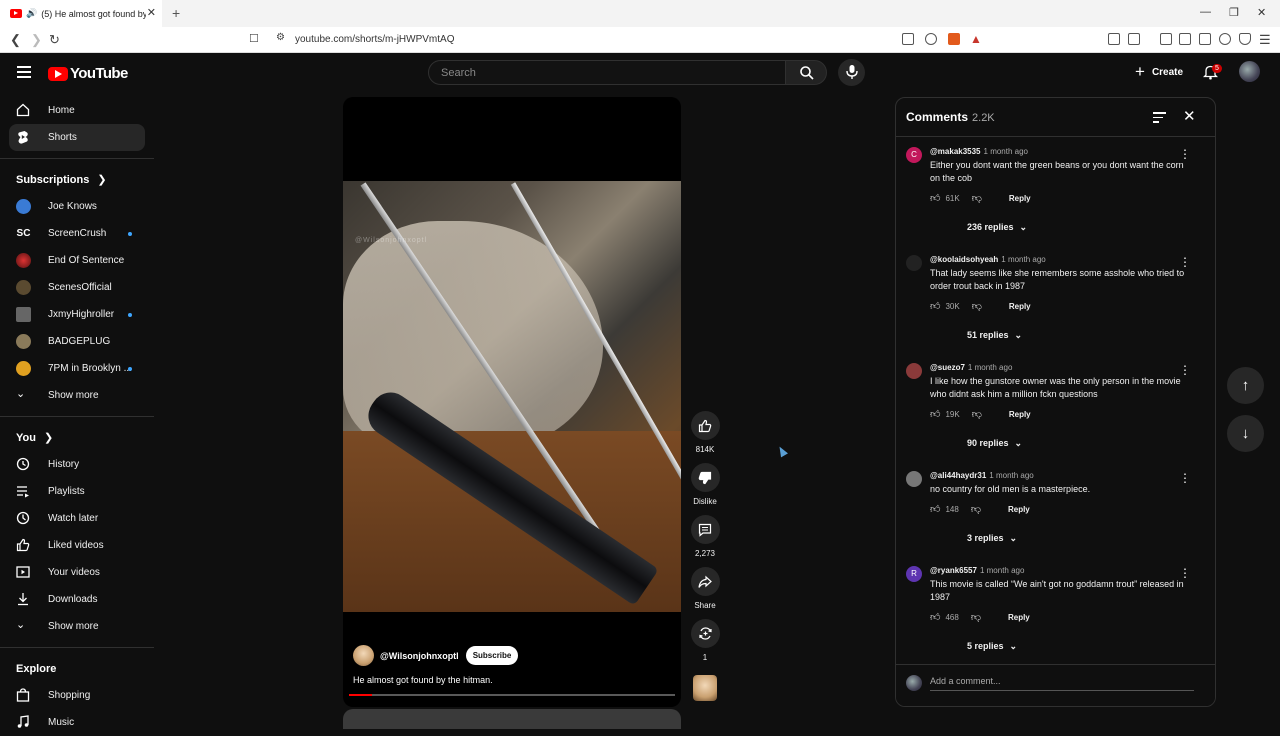  Describe the element at coordinates (1245, 385) in the screenshot. I see `previous-short-button: ↑` at that location.